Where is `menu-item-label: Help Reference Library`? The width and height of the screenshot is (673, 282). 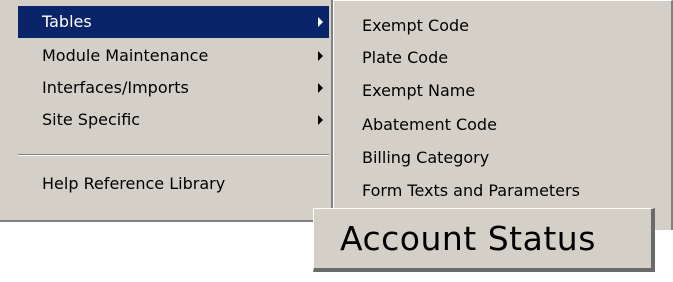 menu-item-label: Help Reference Library is located at coordinates (134, 183).